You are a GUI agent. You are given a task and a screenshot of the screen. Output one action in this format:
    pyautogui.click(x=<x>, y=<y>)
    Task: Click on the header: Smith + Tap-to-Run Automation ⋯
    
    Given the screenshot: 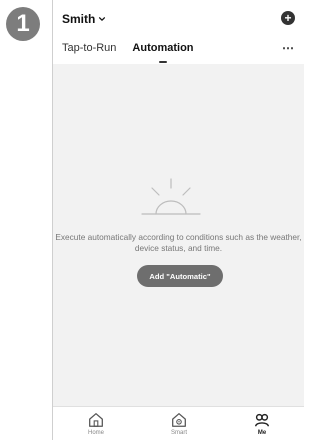 What is the action you would take?
    pyautogui.click(x=178, y=32)
    